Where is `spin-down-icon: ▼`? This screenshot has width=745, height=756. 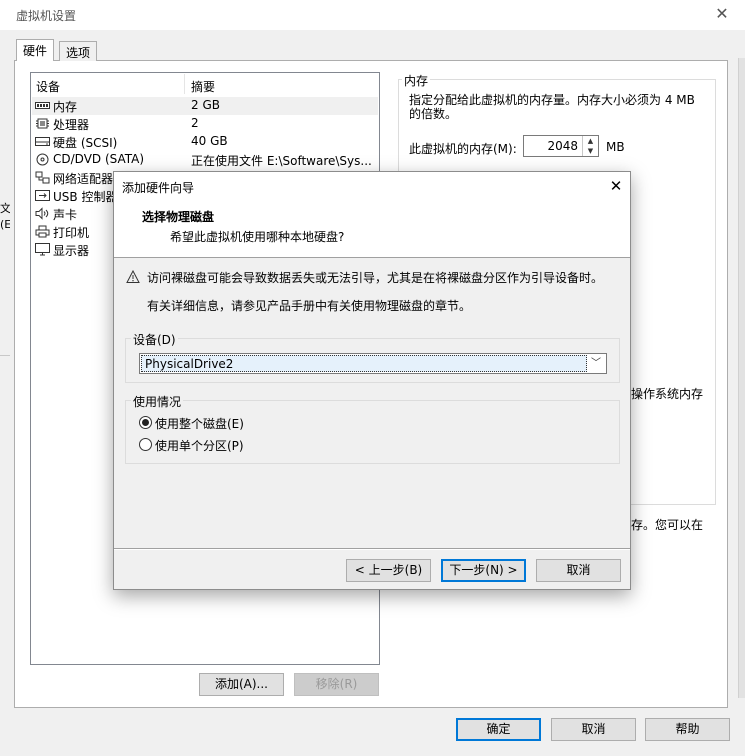 spin-down-icon: ▼ is located at coordinates (590, 151).